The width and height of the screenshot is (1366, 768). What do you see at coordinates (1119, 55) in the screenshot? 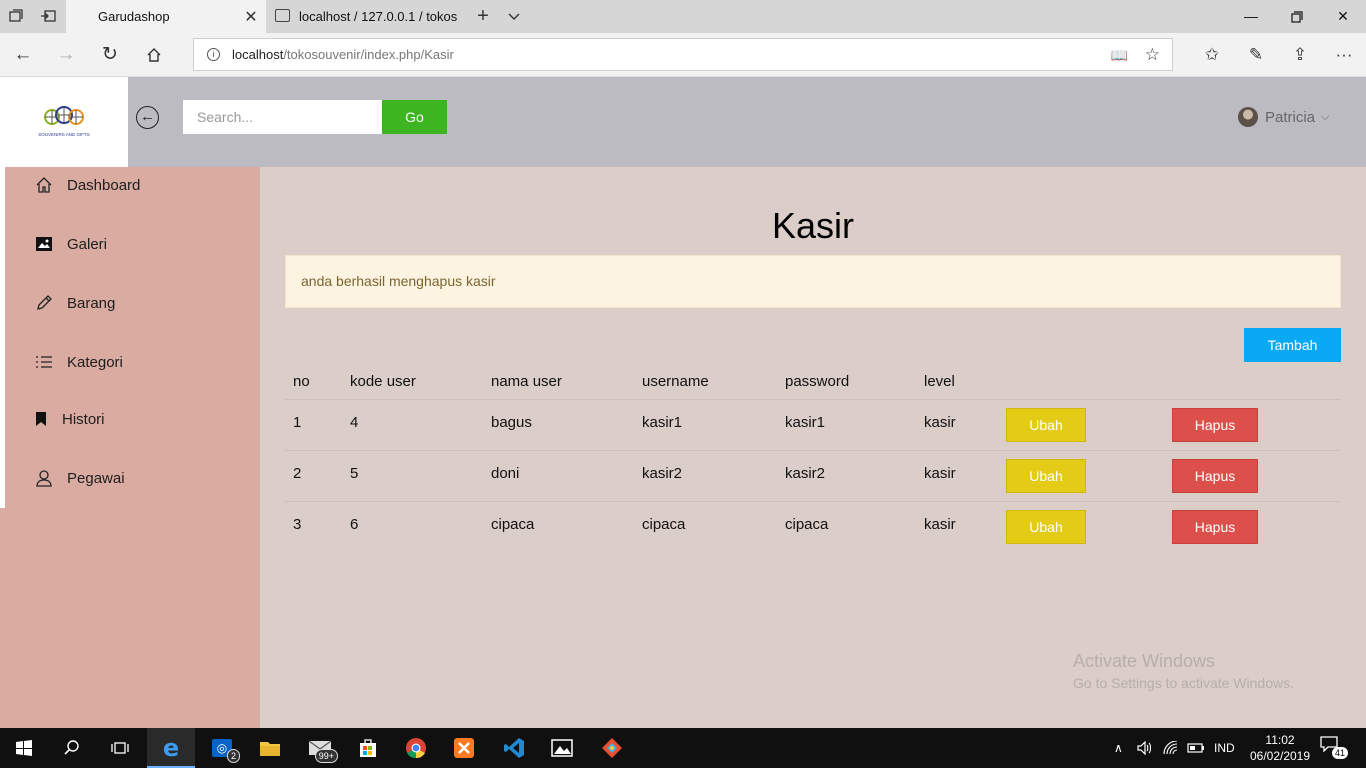
I see `reading-view-icon: 📖` at bounding box center [1119, 55].